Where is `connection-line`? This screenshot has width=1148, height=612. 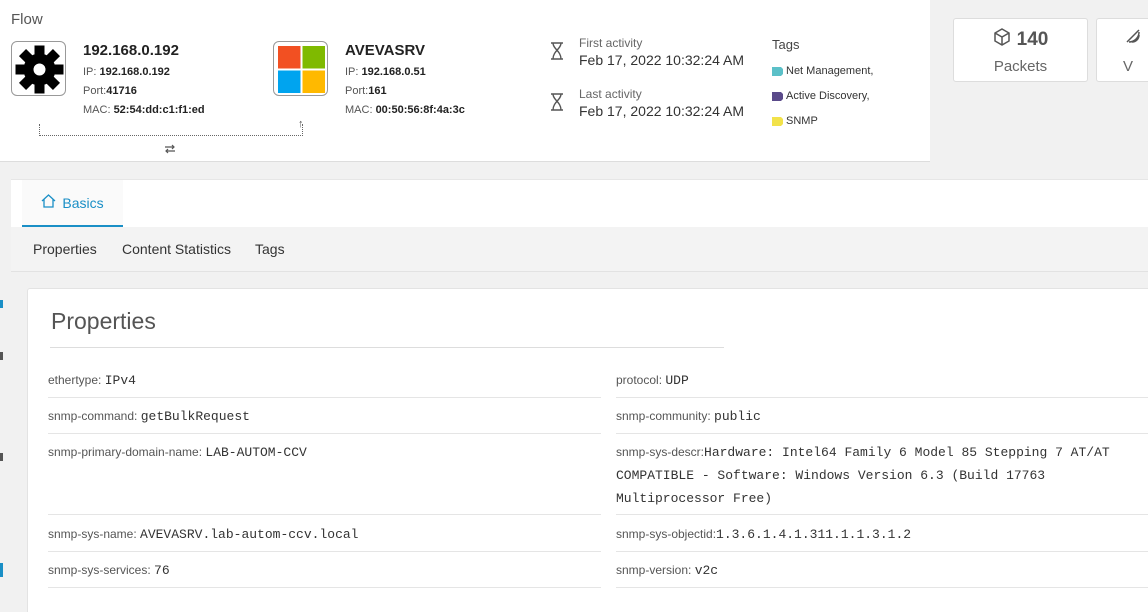 connection-line is located at coordinates (171, 130).